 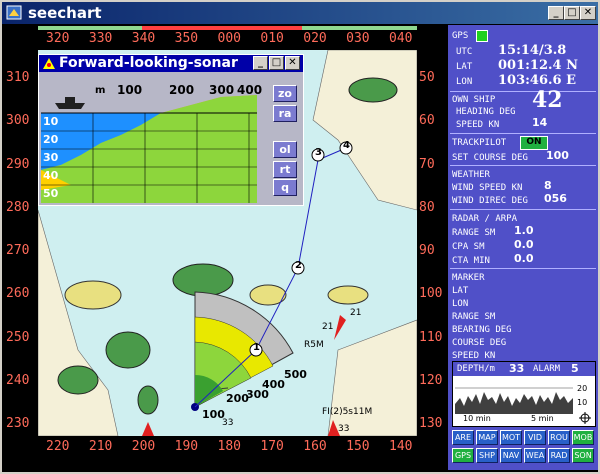 I want to click on waypoint-3: 3, so click(x=318, y=152).